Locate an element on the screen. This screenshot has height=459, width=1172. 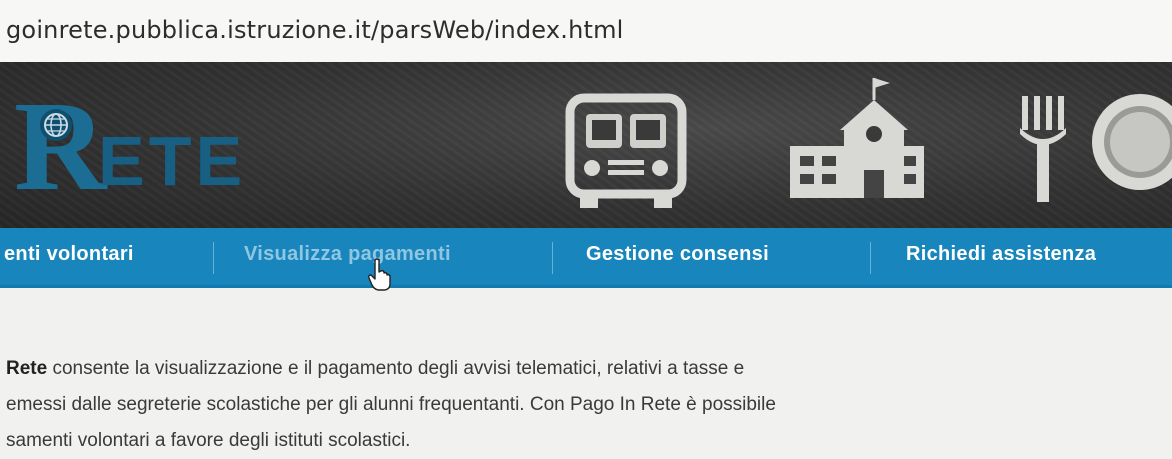
hand-cursor-icon is located at coordinates (379, 274).